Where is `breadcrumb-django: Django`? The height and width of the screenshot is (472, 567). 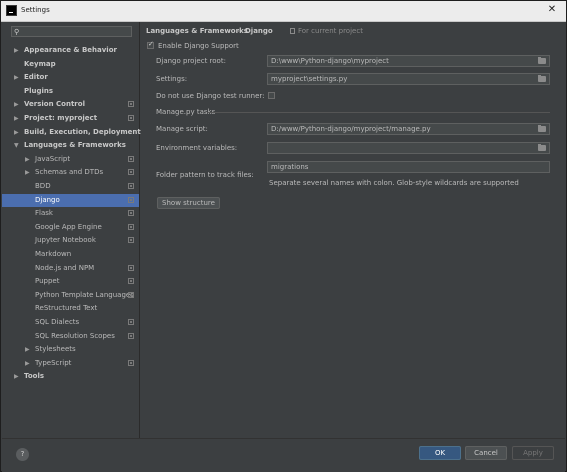
breadcrumb-django: Django is located at coordinates (259, 31).